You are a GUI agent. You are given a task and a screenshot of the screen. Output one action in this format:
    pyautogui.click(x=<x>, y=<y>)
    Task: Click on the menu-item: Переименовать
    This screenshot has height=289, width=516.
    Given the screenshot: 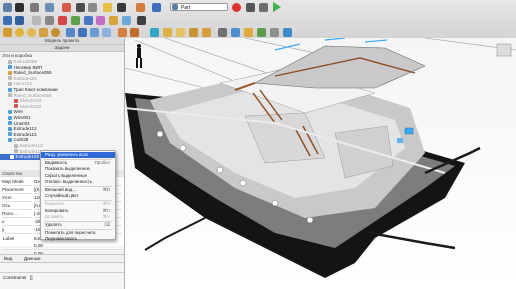 What is the action you would take?
    pyautogui.click(x=78, y=239)
    